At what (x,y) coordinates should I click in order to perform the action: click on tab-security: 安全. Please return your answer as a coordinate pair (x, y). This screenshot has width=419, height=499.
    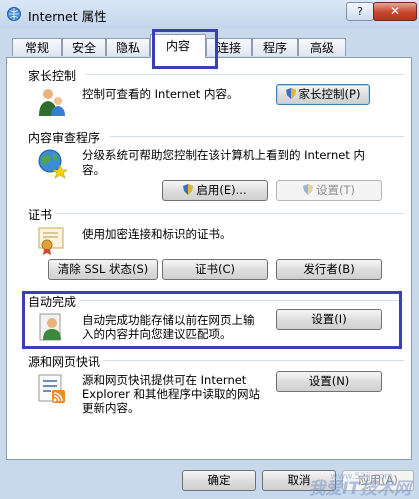
    Looking at the image, I should click on (84, 47).